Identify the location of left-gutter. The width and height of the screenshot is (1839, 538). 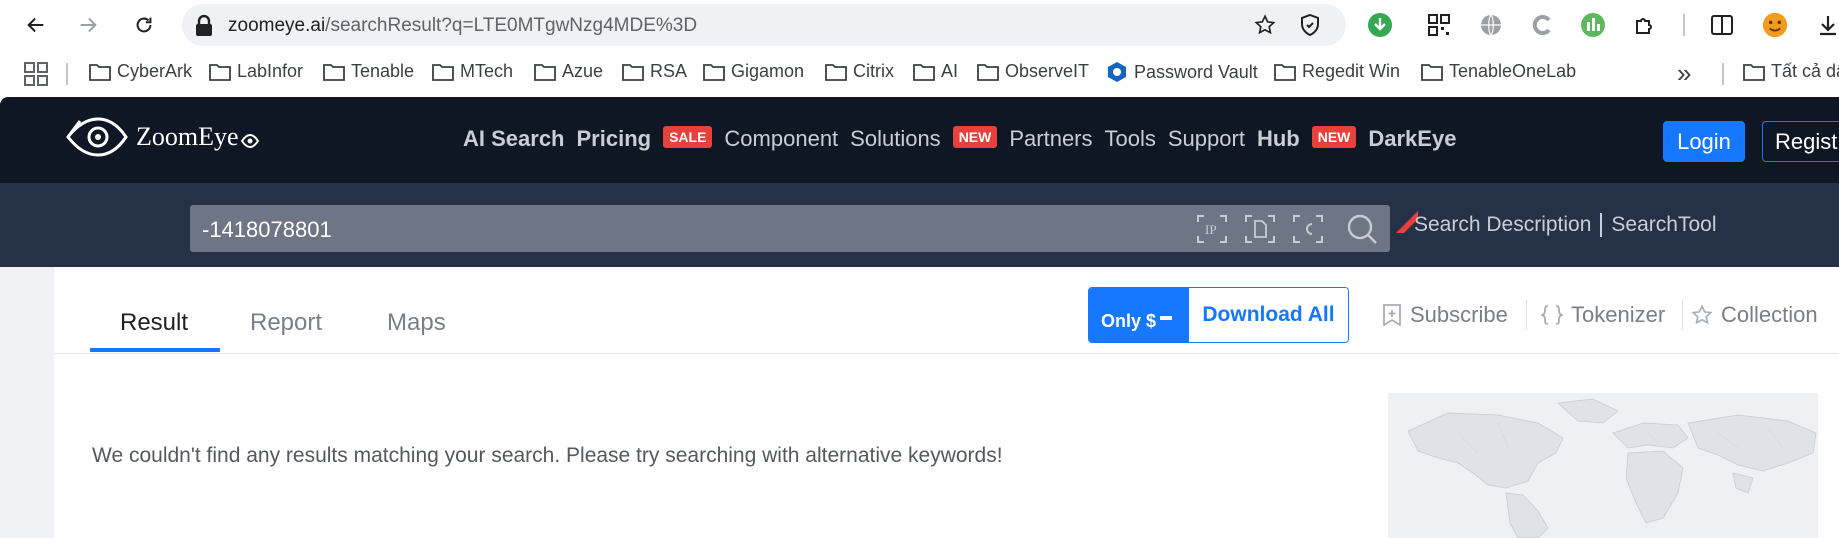
(27, 402).